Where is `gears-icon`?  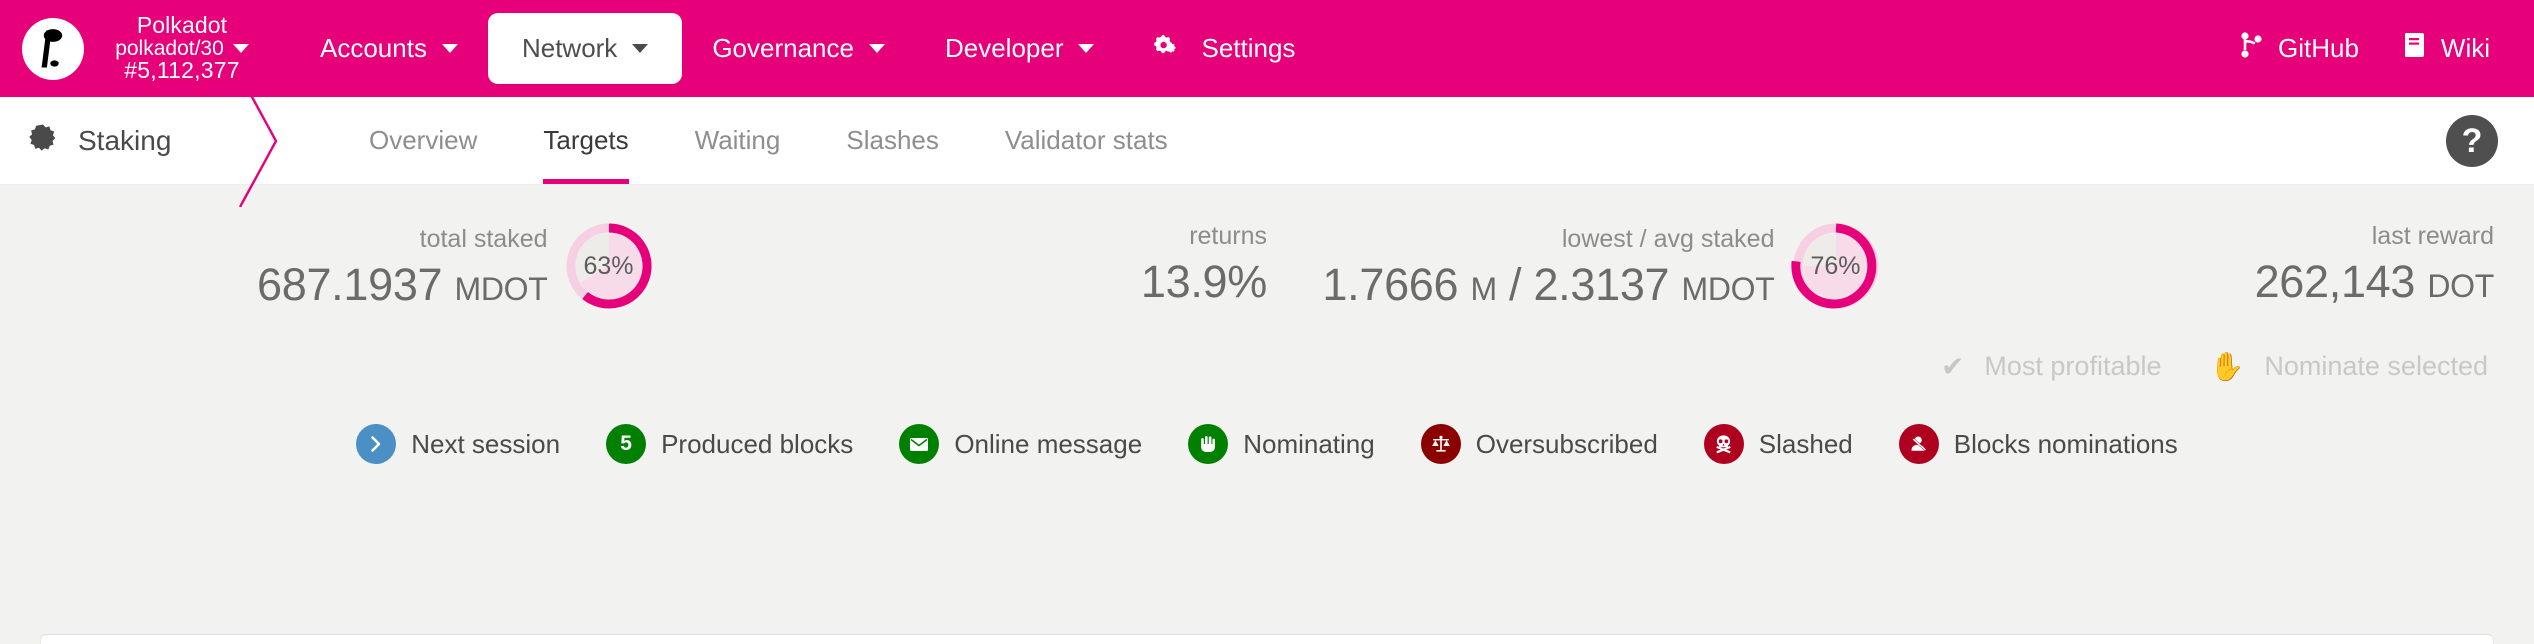
gears-icon is located at coordinates (1169, 48).